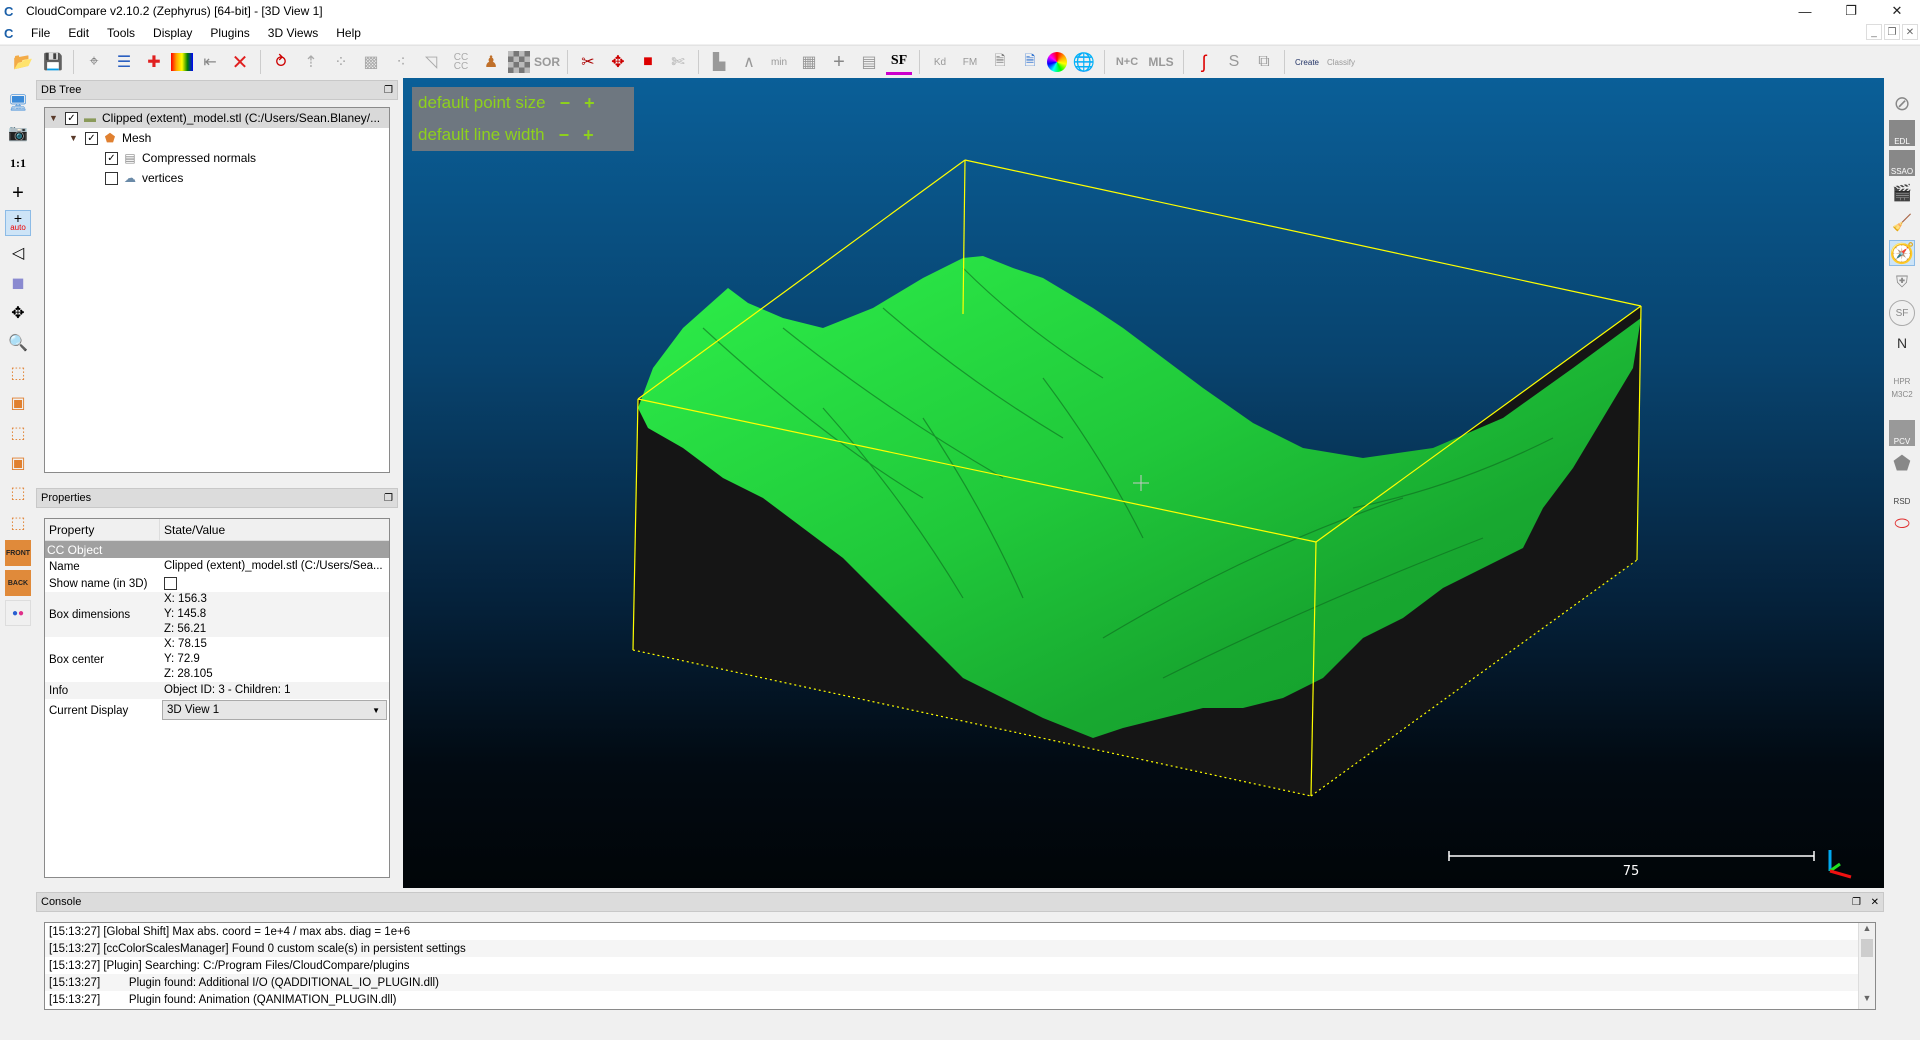  I want to click on one-to-one-icon: 1:1, so click(18, 163).